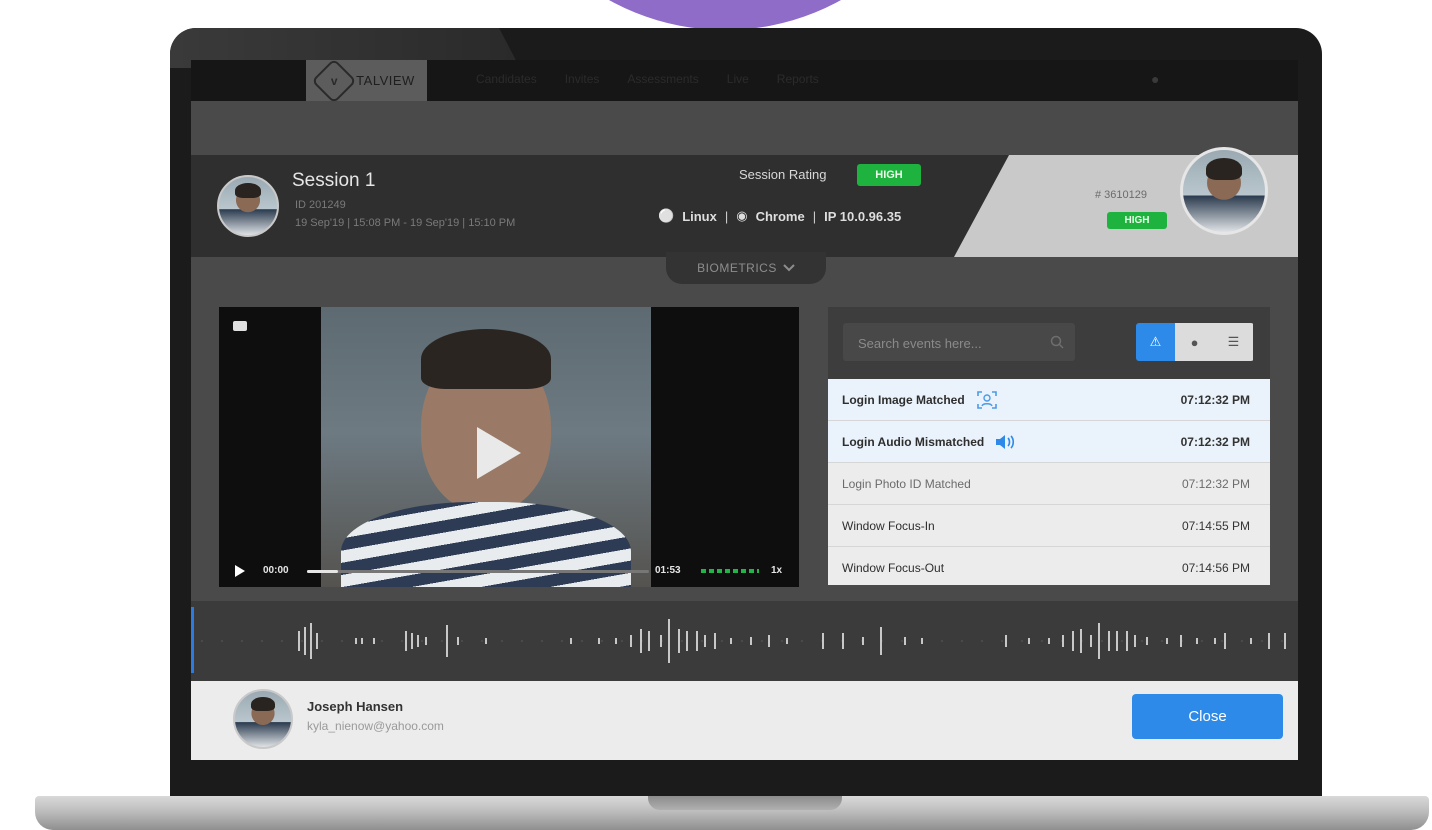 This screenshot has height=830, width=1432. I want to click on candidate-rating-badge: HIGH, so click(1137, 220).